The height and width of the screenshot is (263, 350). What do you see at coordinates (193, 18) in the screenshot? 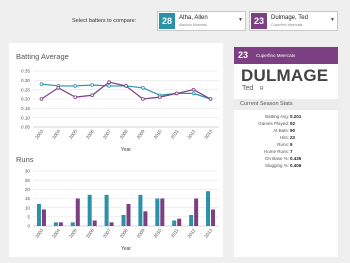
I see `batter1-name: Atha, Allen` at bounding box center [193, 18].